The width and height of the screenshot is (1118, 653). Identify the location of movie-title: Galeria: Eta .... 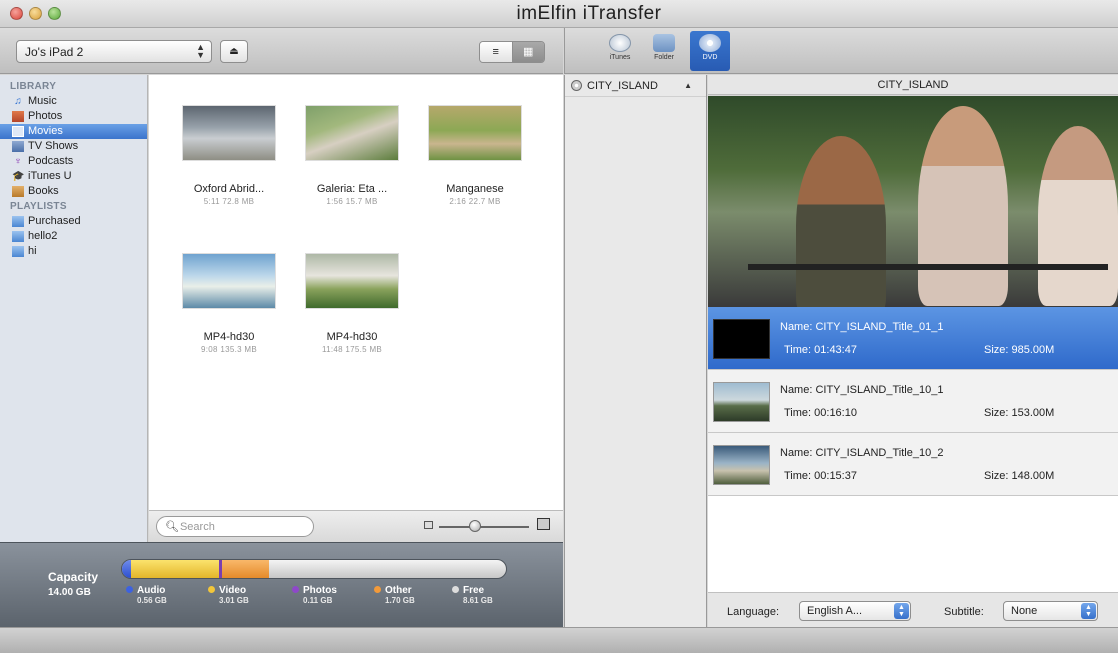
(352, 189).